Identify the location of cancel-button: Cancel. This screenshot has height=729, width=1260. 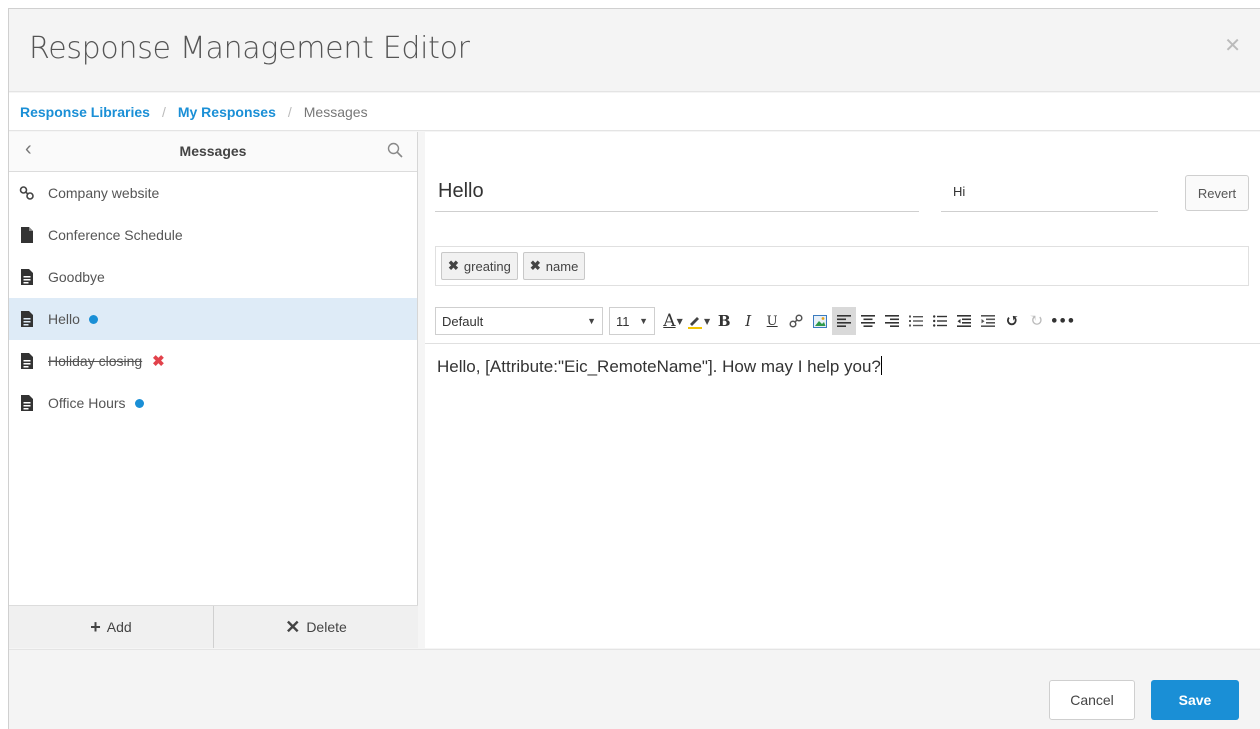
(1092, 700).